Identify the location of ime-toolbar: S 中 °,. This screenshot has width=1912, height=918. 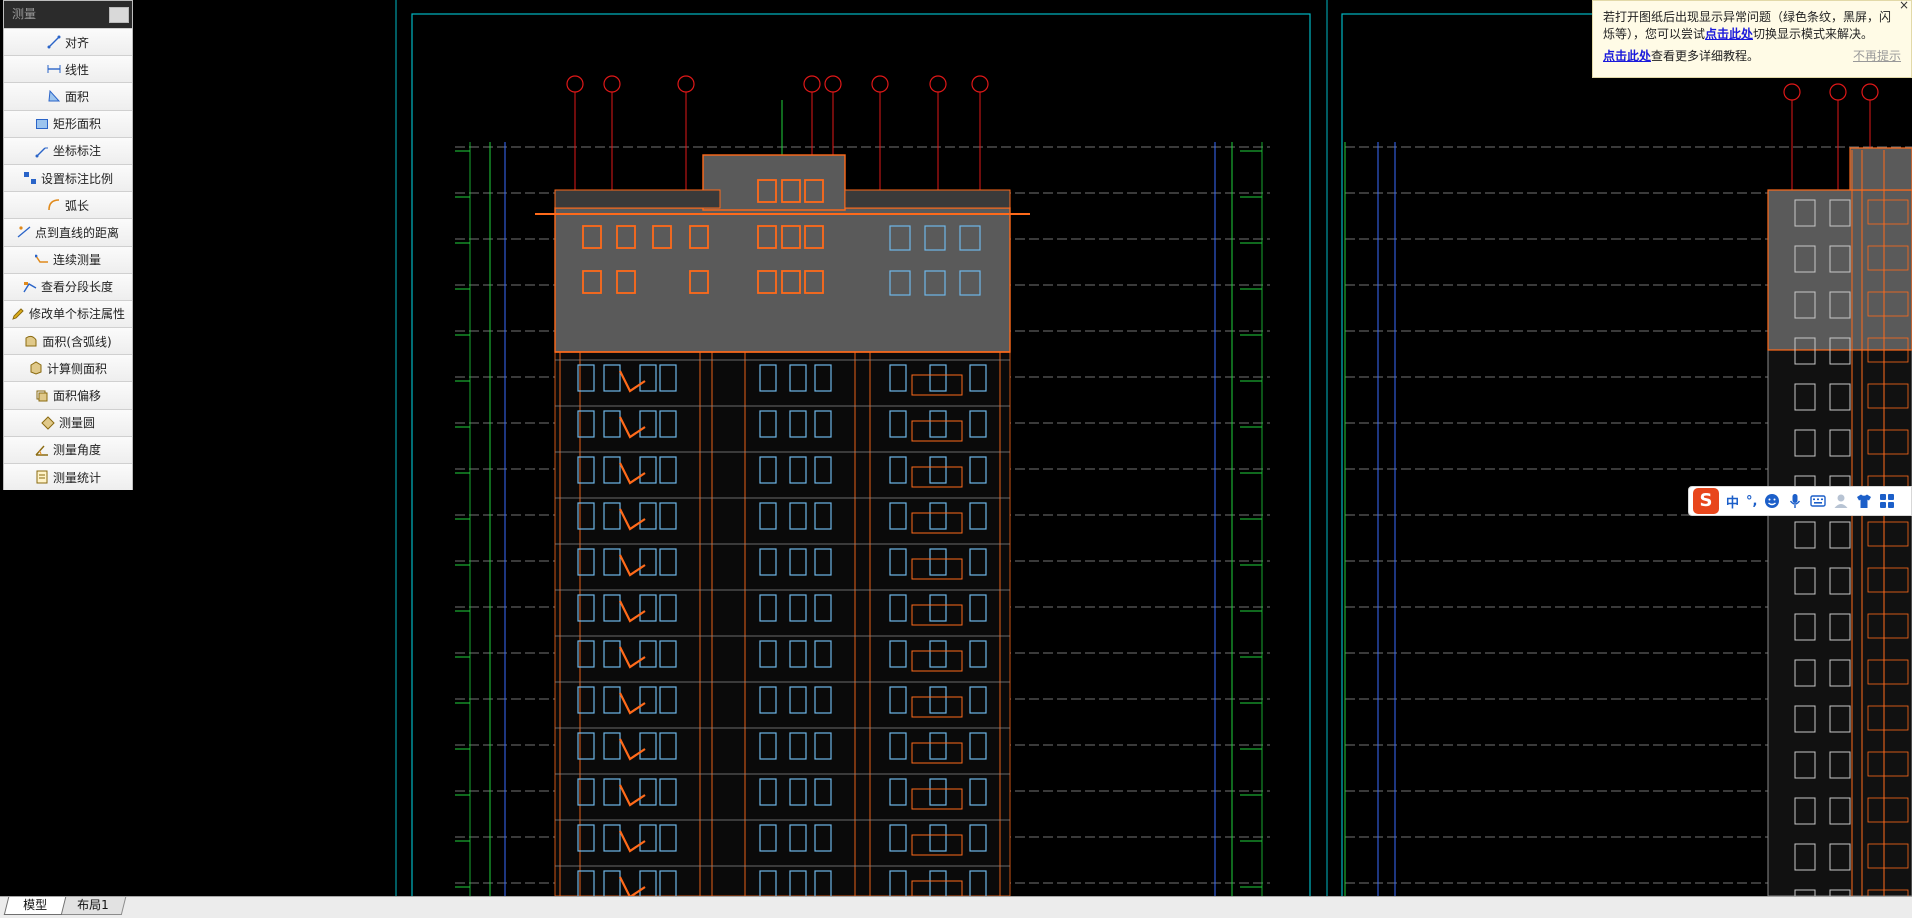
(1800, 501).